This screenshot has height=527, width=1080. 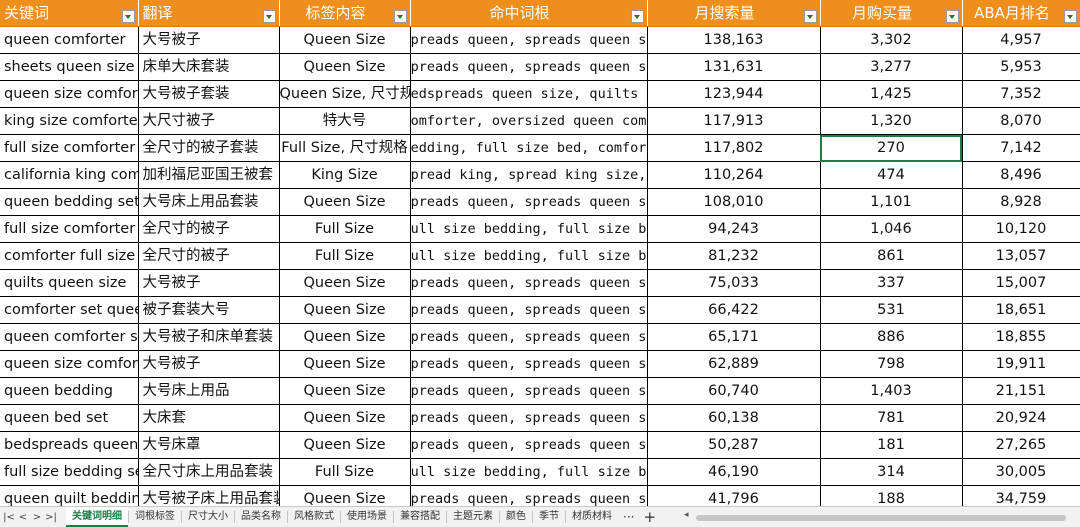 I want to click on cell-tr: 大号床罩, so click(x=209, y=445).